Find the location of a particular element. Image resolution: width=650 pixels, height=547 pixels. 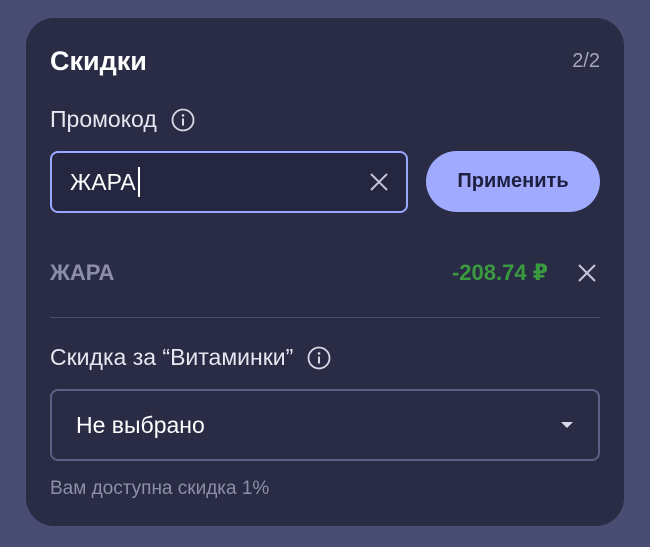

promo-label-row: Промокод is located at coordinates (122, 119).